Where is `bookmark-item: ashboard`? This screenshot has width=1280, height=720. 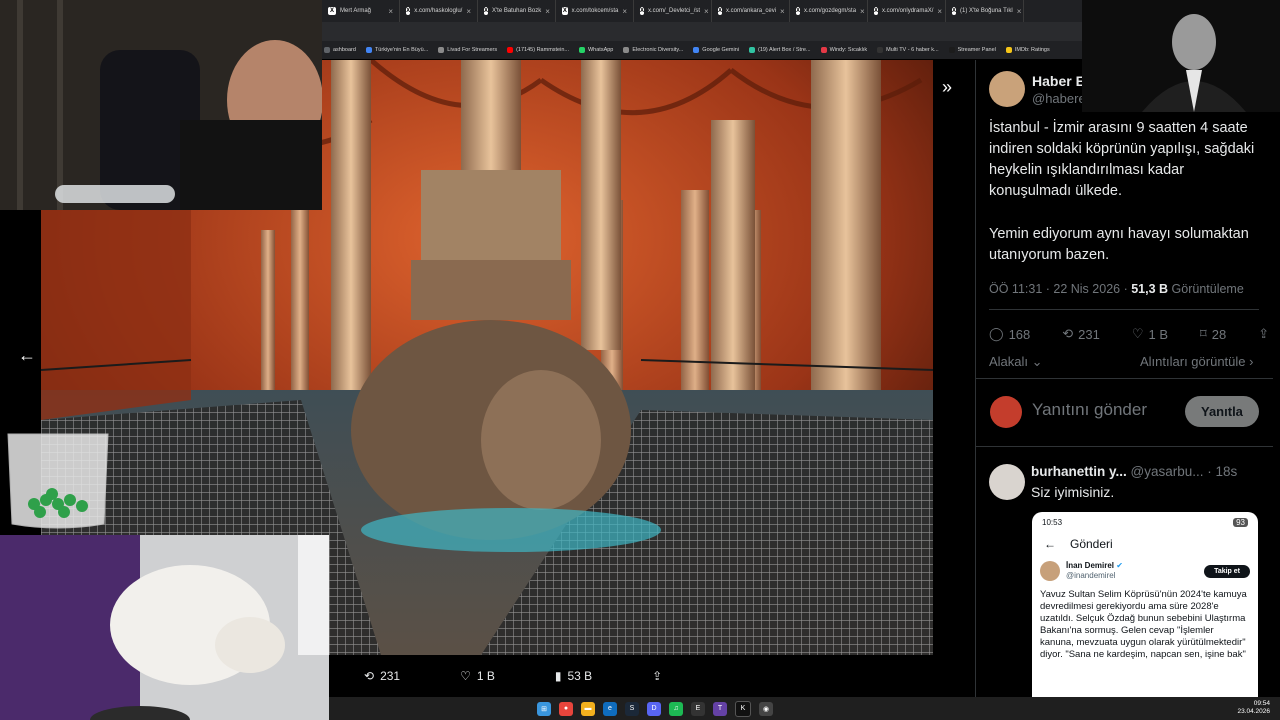
bookmark-item: ashboard is located at coordinates (340, 50).